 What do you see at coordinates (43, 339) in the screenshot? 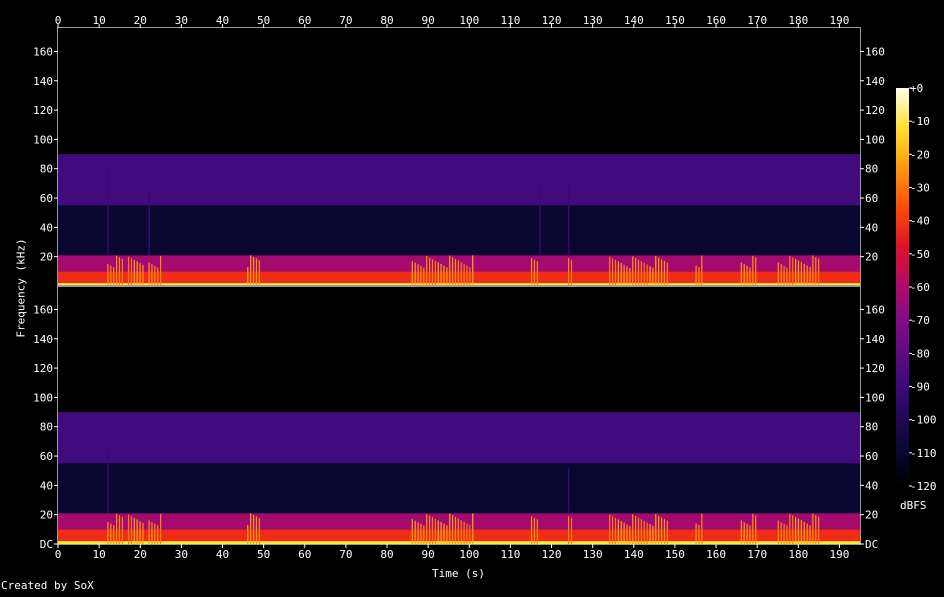
I see `y-tick-label: 140` at bounding box center [43, 339].